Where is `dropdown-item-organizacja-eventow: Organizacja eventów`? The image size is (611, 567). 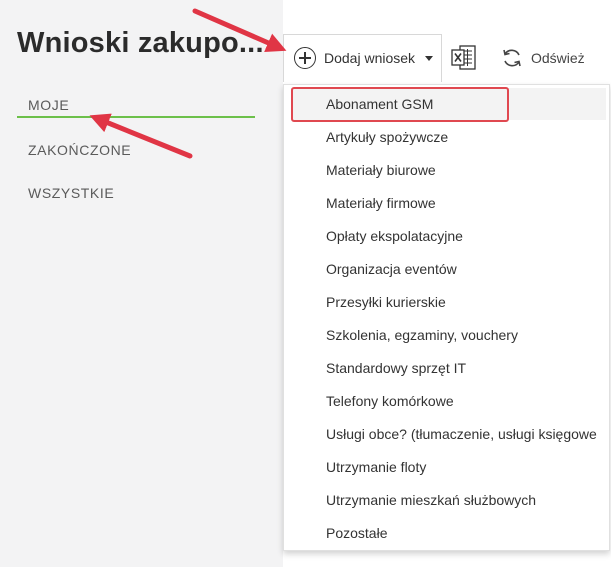
dropdown-item-organizacja-eventow: Organizacja eventów is located at coordinates (448, 269).